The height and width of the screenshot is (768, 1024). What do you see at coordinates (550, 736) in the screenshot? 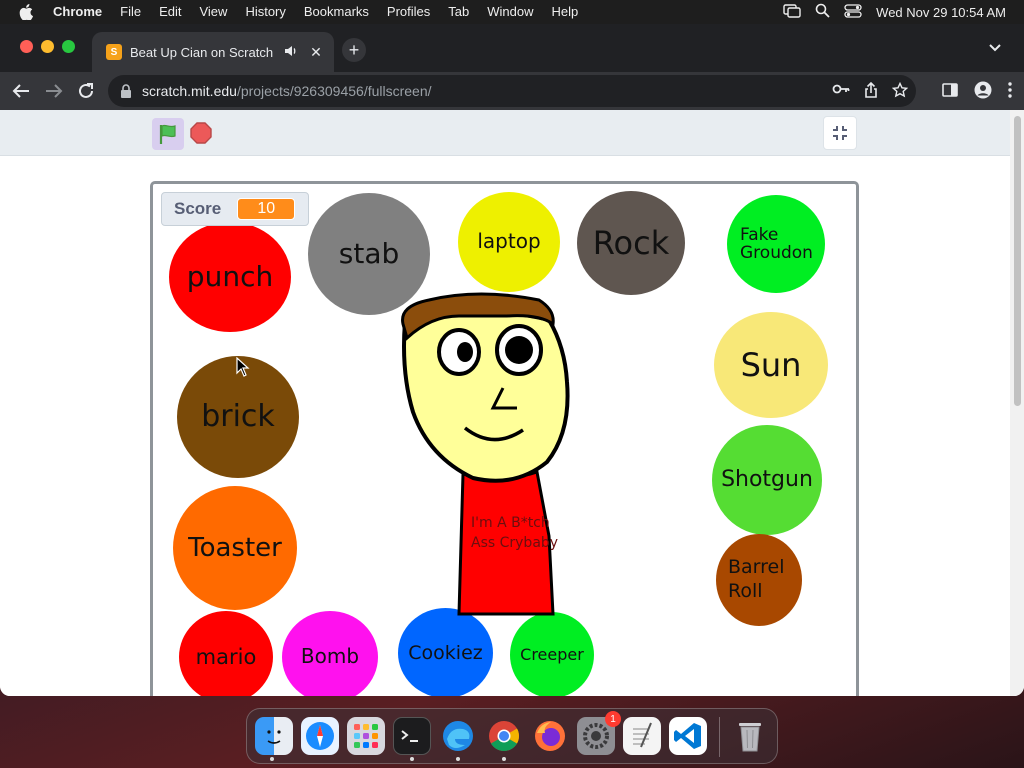
I see `firefox-icon` at bounding box center [550, 736].